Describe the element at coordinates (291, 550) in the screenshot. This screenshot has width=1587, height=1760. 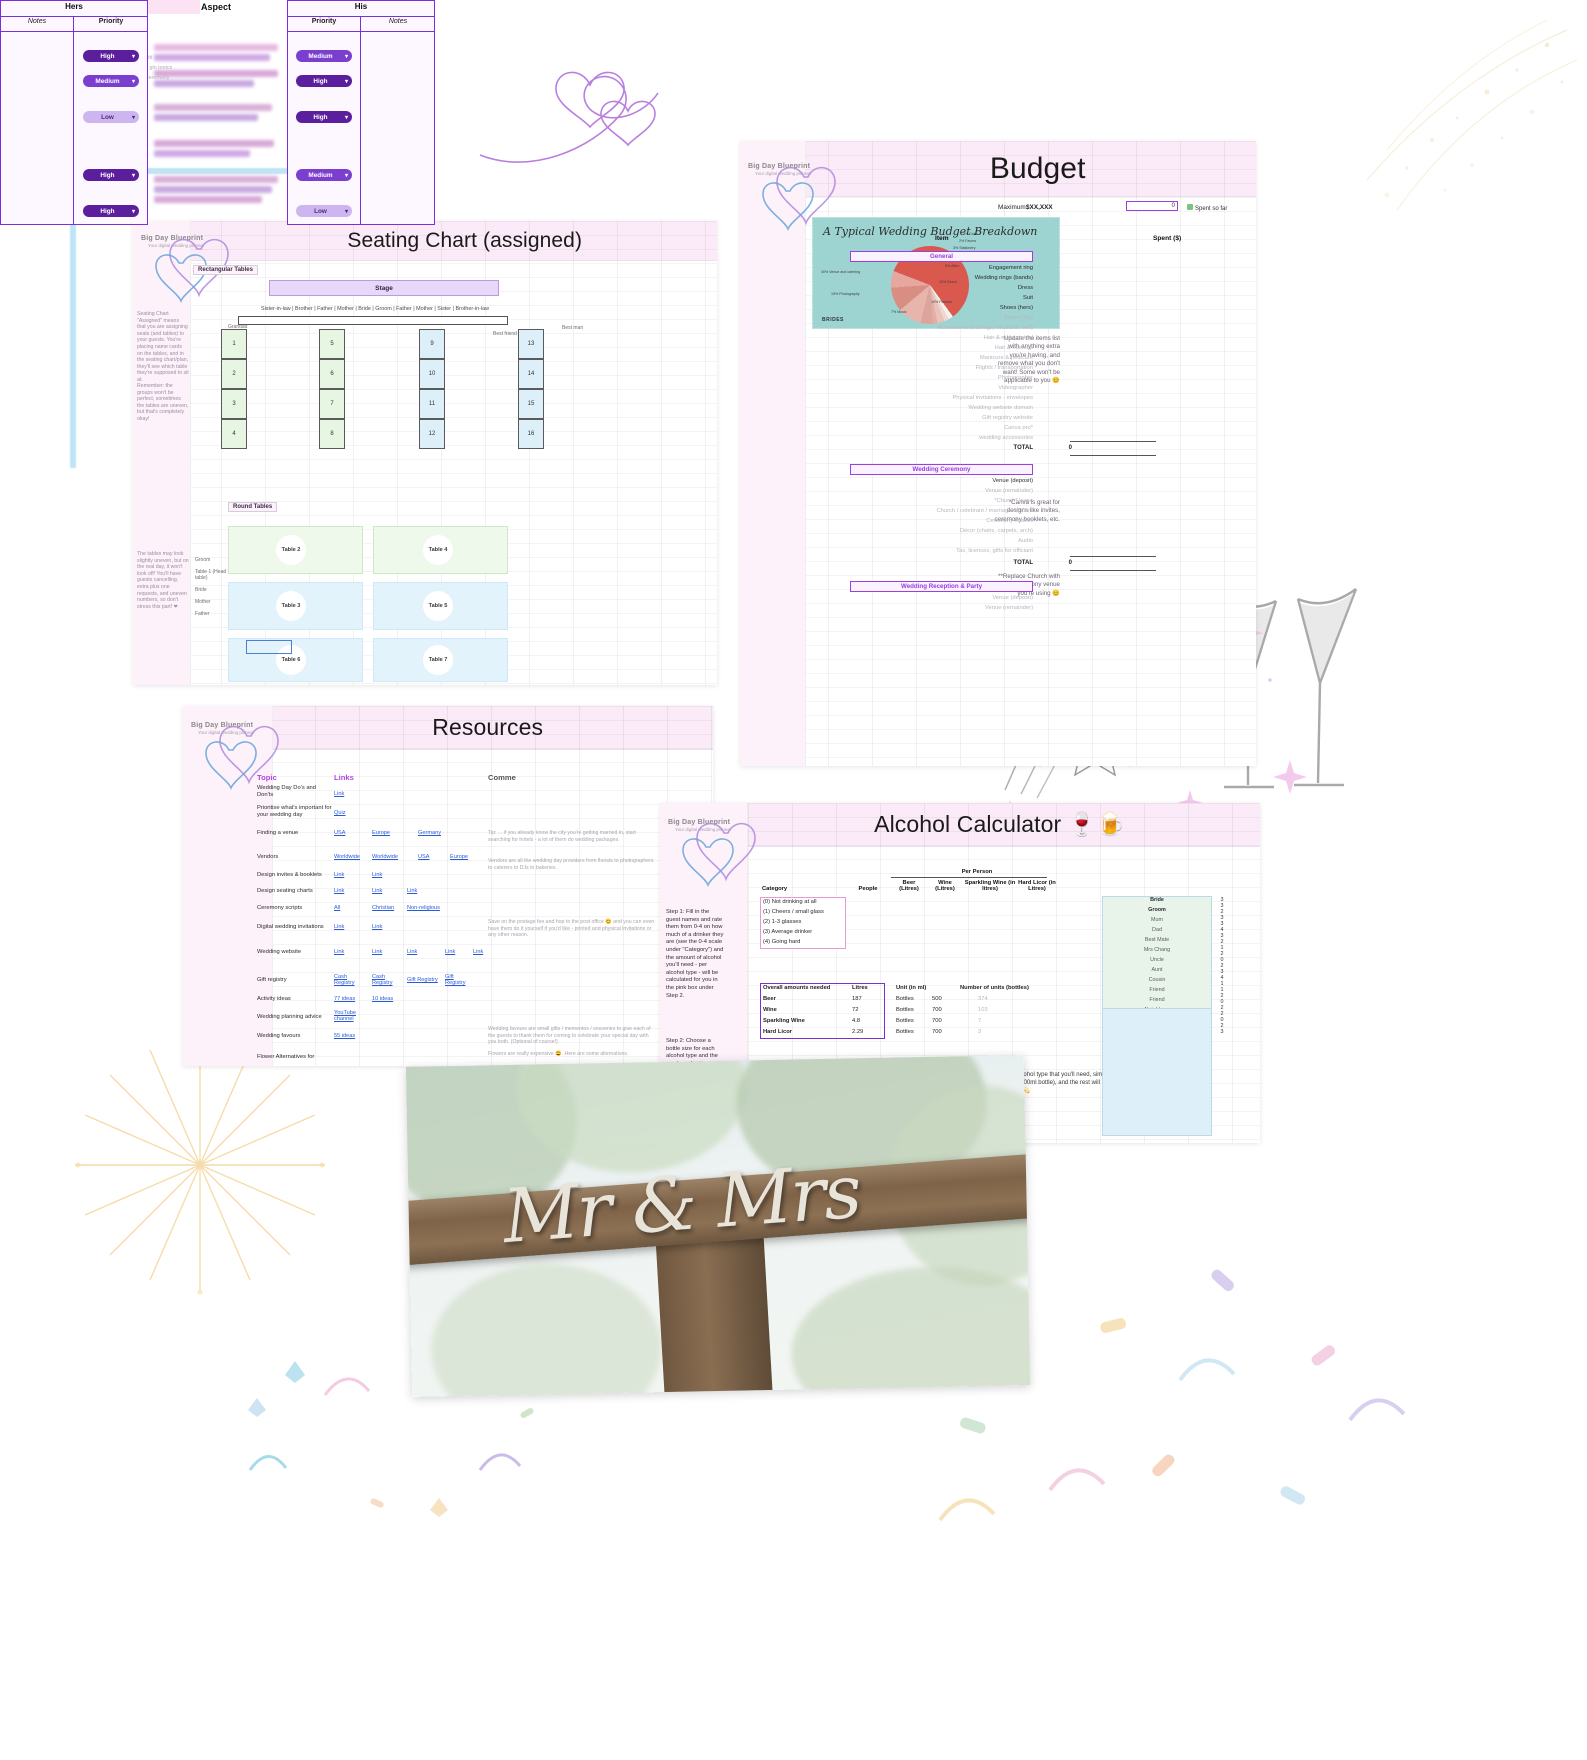
I see `round-table-name: Table 2` at that location.